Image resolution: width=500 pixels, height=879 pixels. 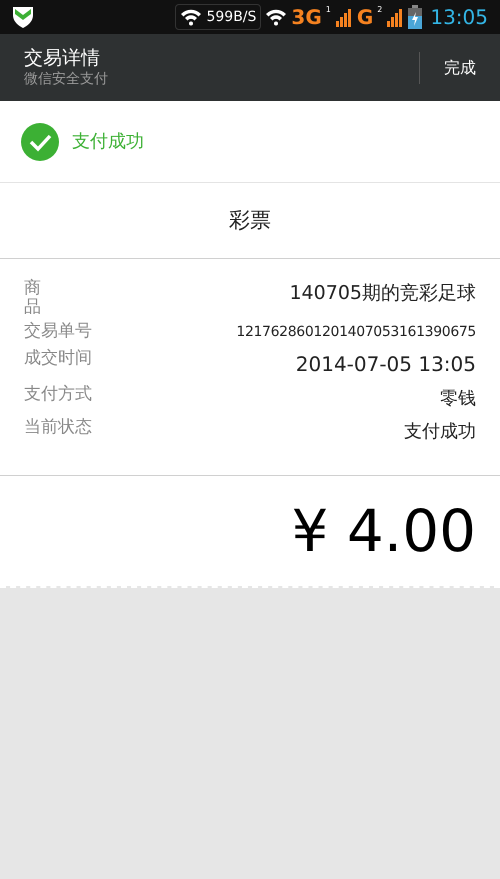 I want to click on page-subtitle: 微信安全支付, so click(x=66, y=79).